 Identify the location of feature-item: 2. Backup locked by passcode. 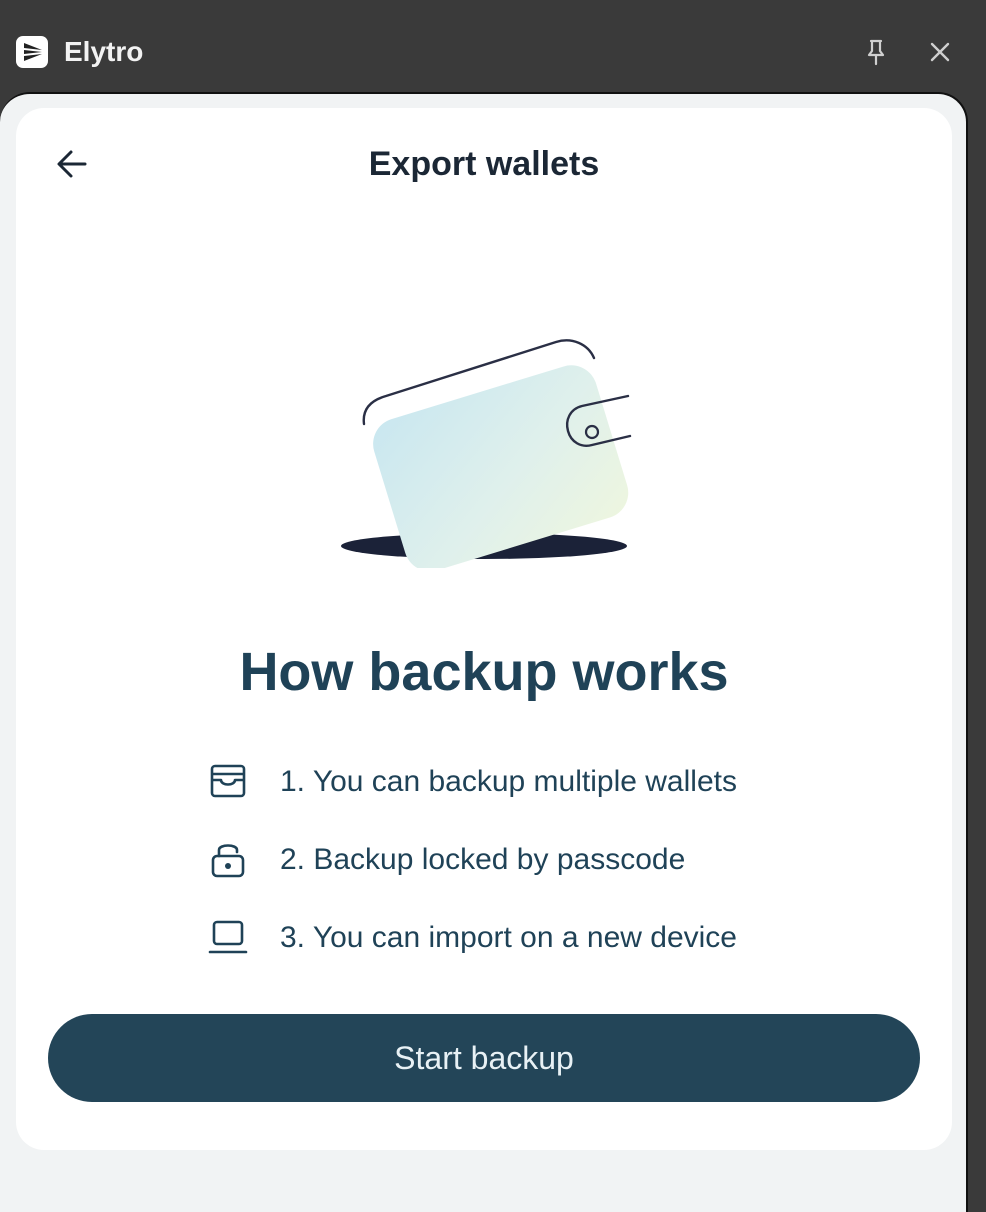
(516, 875).